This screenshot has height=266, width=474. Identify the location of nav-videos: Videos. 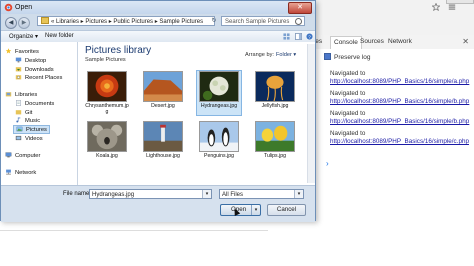
(29, 138).